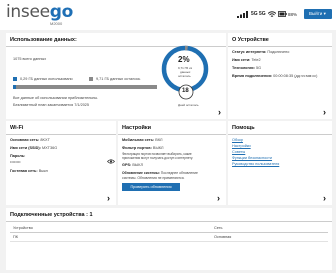 This screenshot has width=336, height=273. I want to click on system-update-desc: системы. Обновления не применяются., so click(153, 178).